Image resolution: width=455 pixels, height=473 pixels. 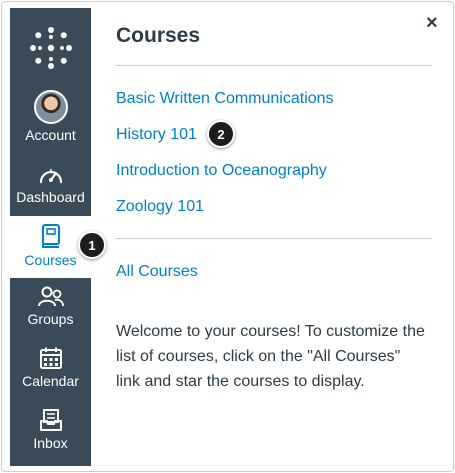 What do you see at coordinates (50, 176) in the screenshot?
I see `dashboard-icon` at bounding box center [50, 176].